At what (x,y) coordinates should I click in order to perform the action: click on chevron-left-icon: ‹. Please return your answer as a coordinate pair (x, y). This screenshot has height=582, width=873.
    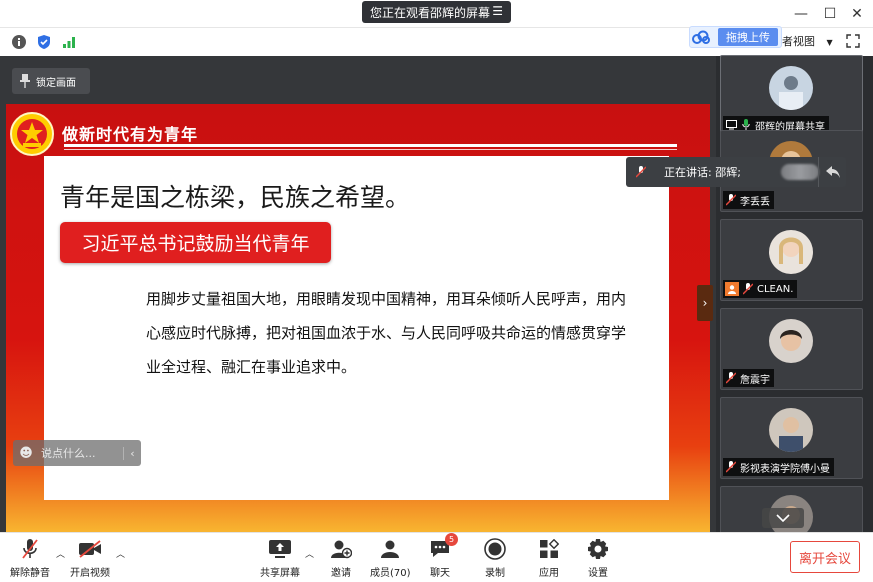
    Looking at the image, I should click on (132, 453).